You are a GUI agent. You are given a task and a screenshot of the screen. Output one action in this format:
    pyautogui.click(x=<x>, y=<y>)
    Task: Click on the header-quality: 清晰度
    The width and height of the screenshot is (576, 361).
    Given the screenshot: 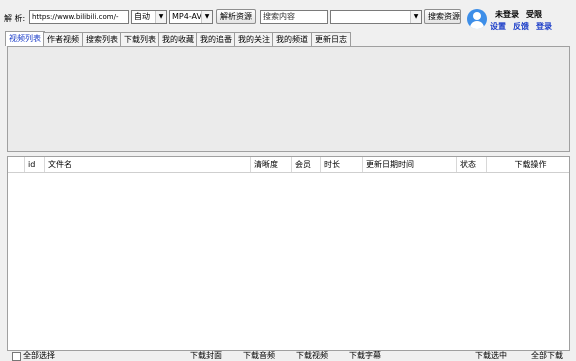 What is the action you would take?
    pyautogui.click(x=270, y=164)
    